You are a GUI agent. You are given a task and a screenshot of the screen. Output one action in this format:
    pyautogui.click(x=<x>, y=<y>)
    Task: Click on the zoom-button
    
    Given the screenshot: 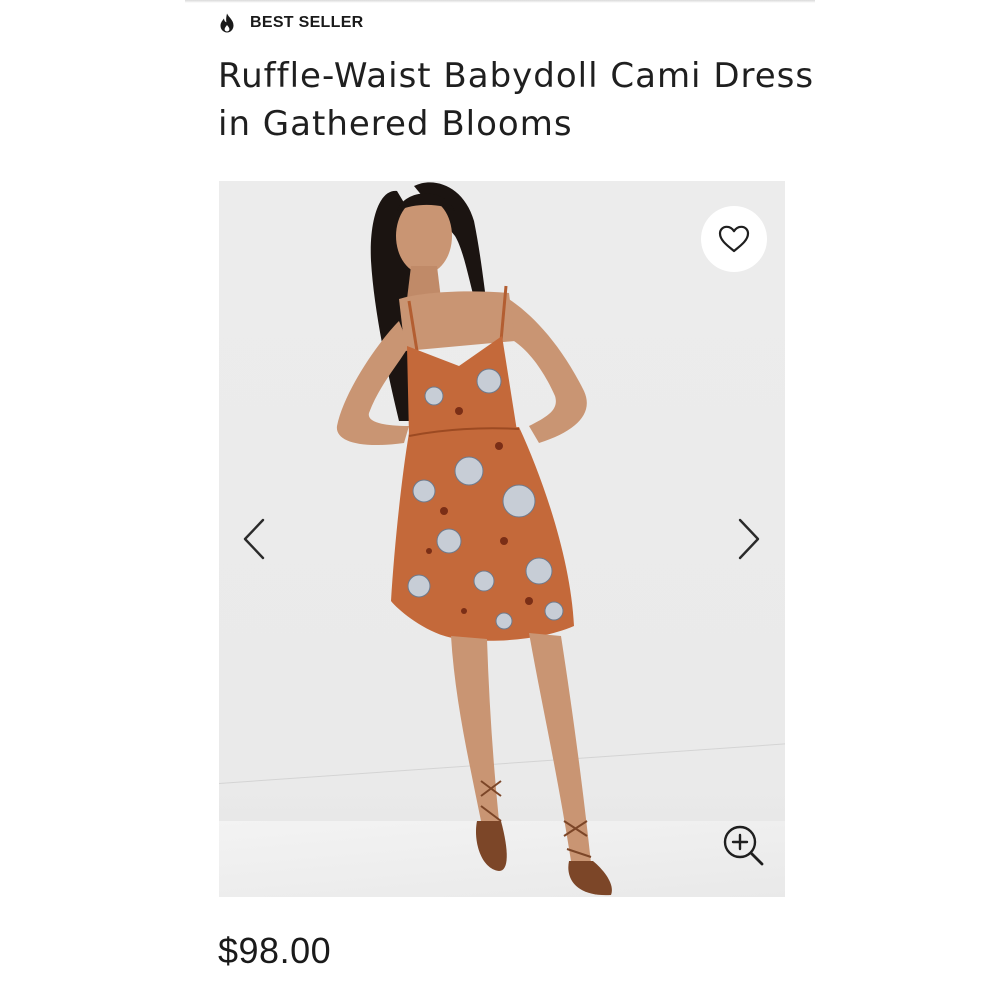 What is the action you would take?
    pyautogui.click(x=743, y=845)
    